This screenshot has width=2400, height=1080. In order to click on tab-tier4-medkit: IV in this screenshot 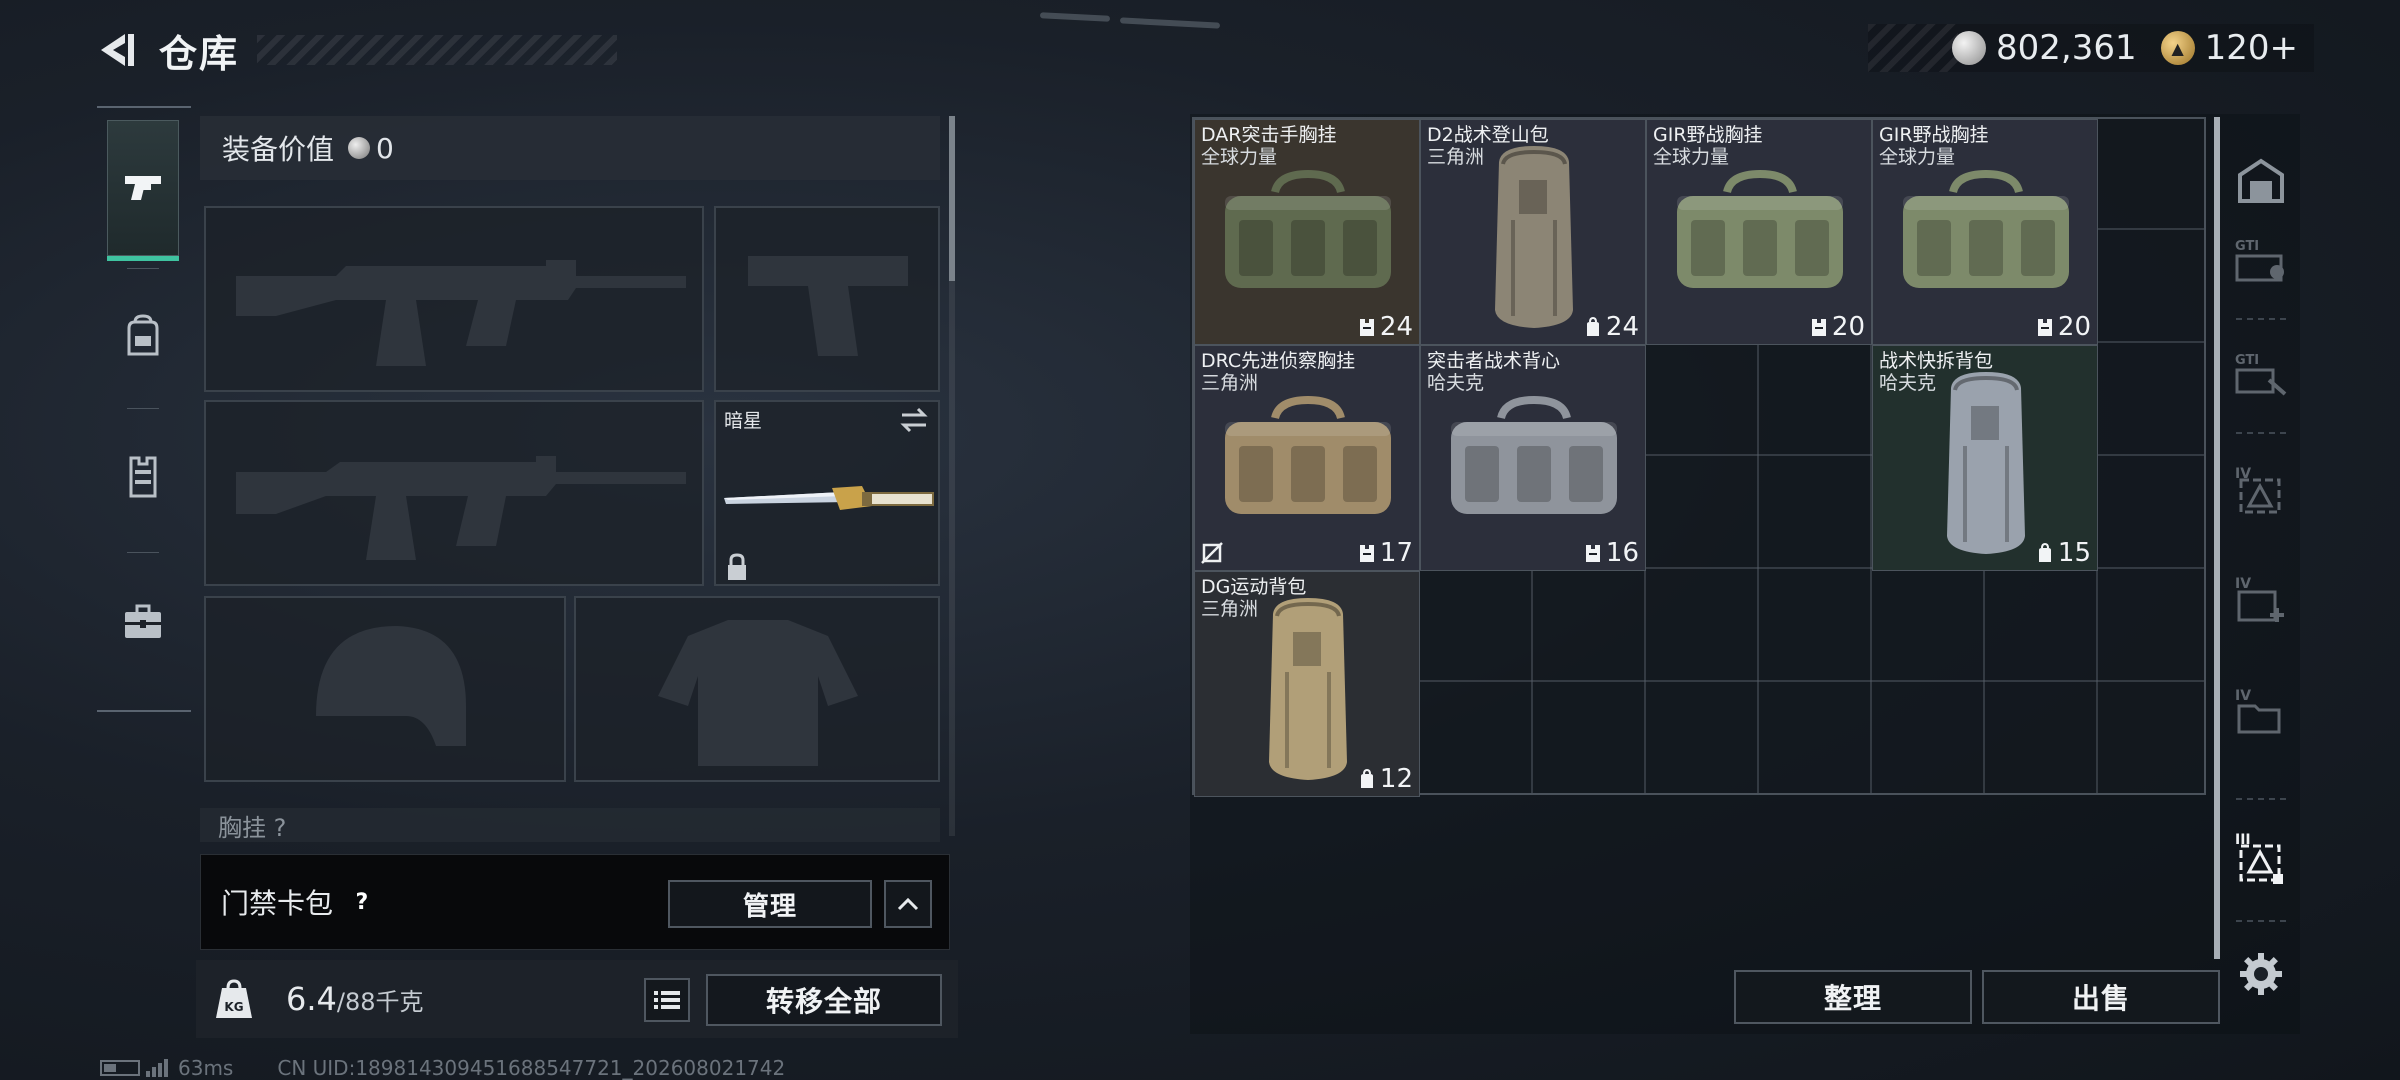, I will do `click(2261, 600)`.